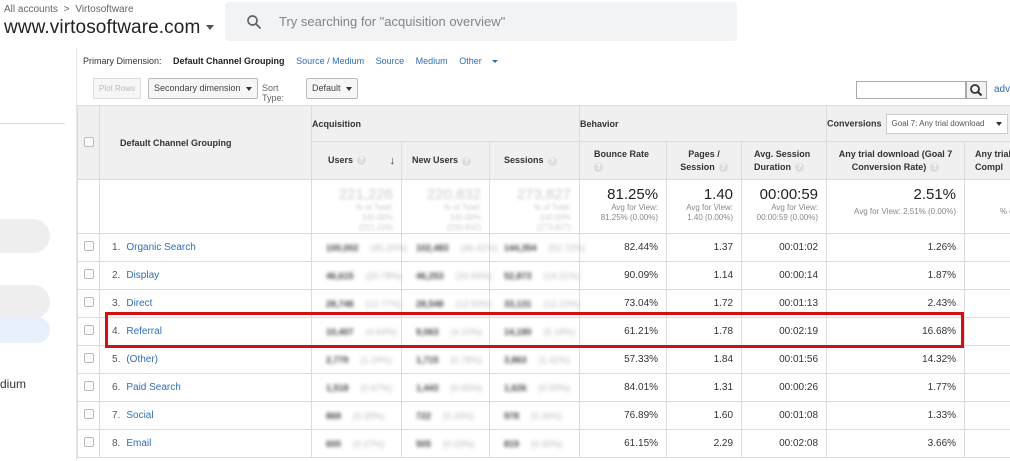  What do you see at coordinates (205, 303) in the screenshot?
I see `row-dimension-cell: 3. Direct` at bounding box center [205, 303].